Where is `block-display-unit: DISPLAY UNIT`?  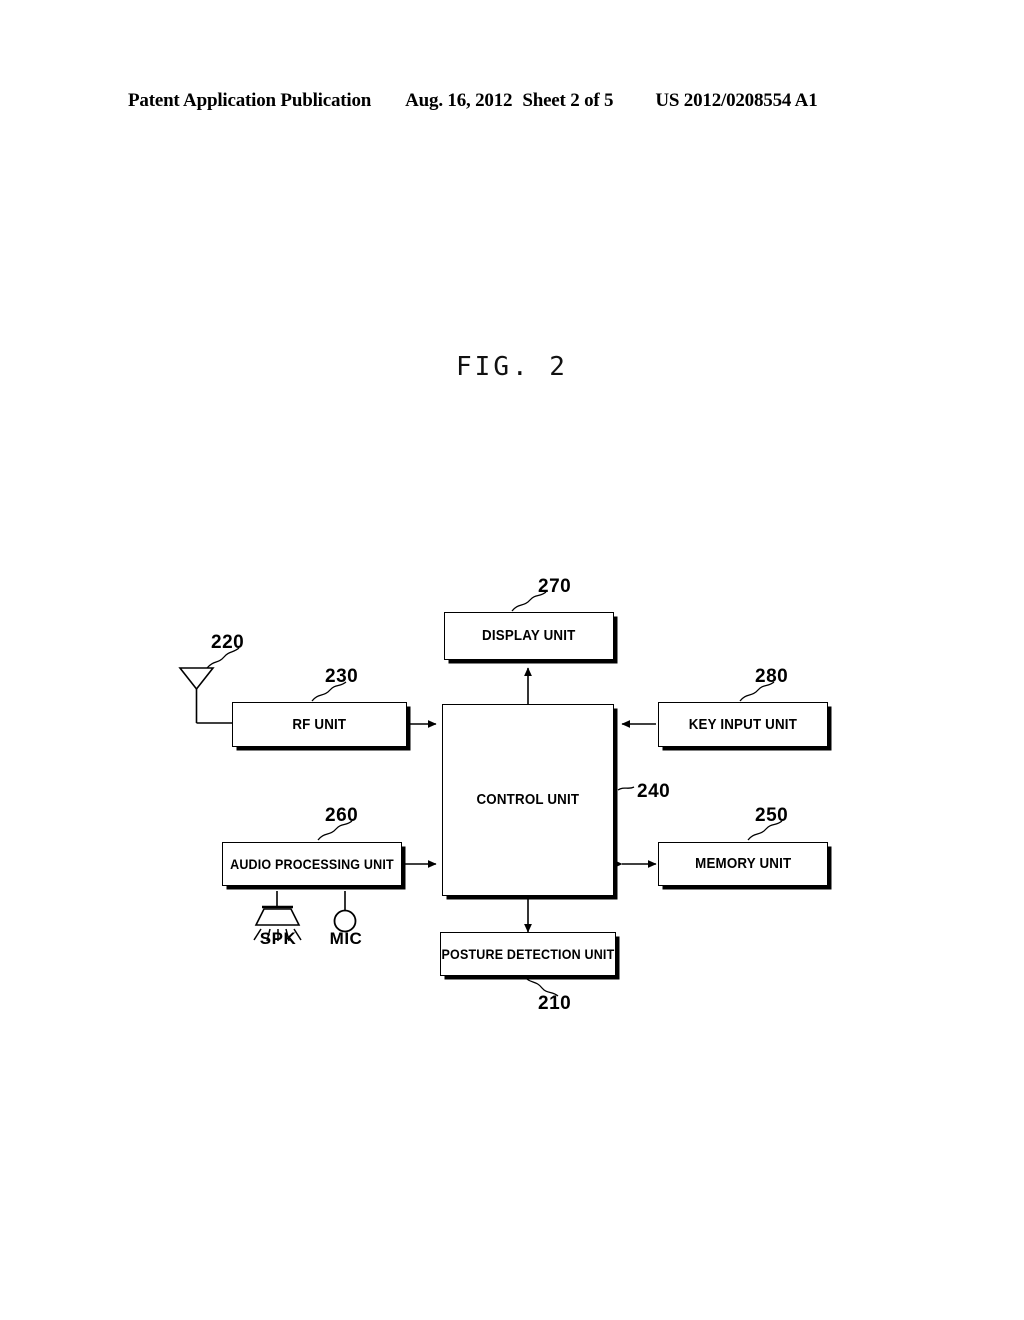 block-display-unit: DISPLAY UNIT is located at coordinates (529, 636).